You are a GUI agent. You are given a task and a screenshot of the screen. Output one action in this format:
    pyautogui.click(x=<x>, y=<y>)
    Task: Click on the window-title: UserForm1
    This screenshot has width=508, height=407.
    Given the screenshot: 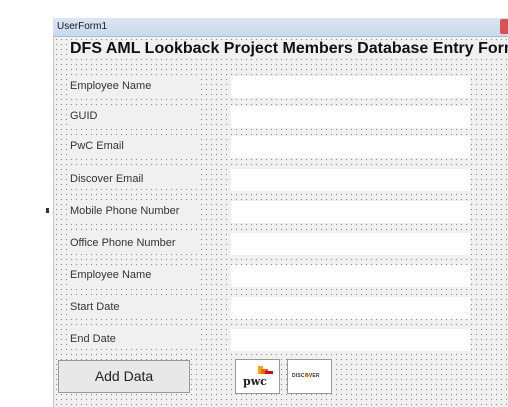 What is the action you would take?
    pyautogui.click(x=82, y=26)
    